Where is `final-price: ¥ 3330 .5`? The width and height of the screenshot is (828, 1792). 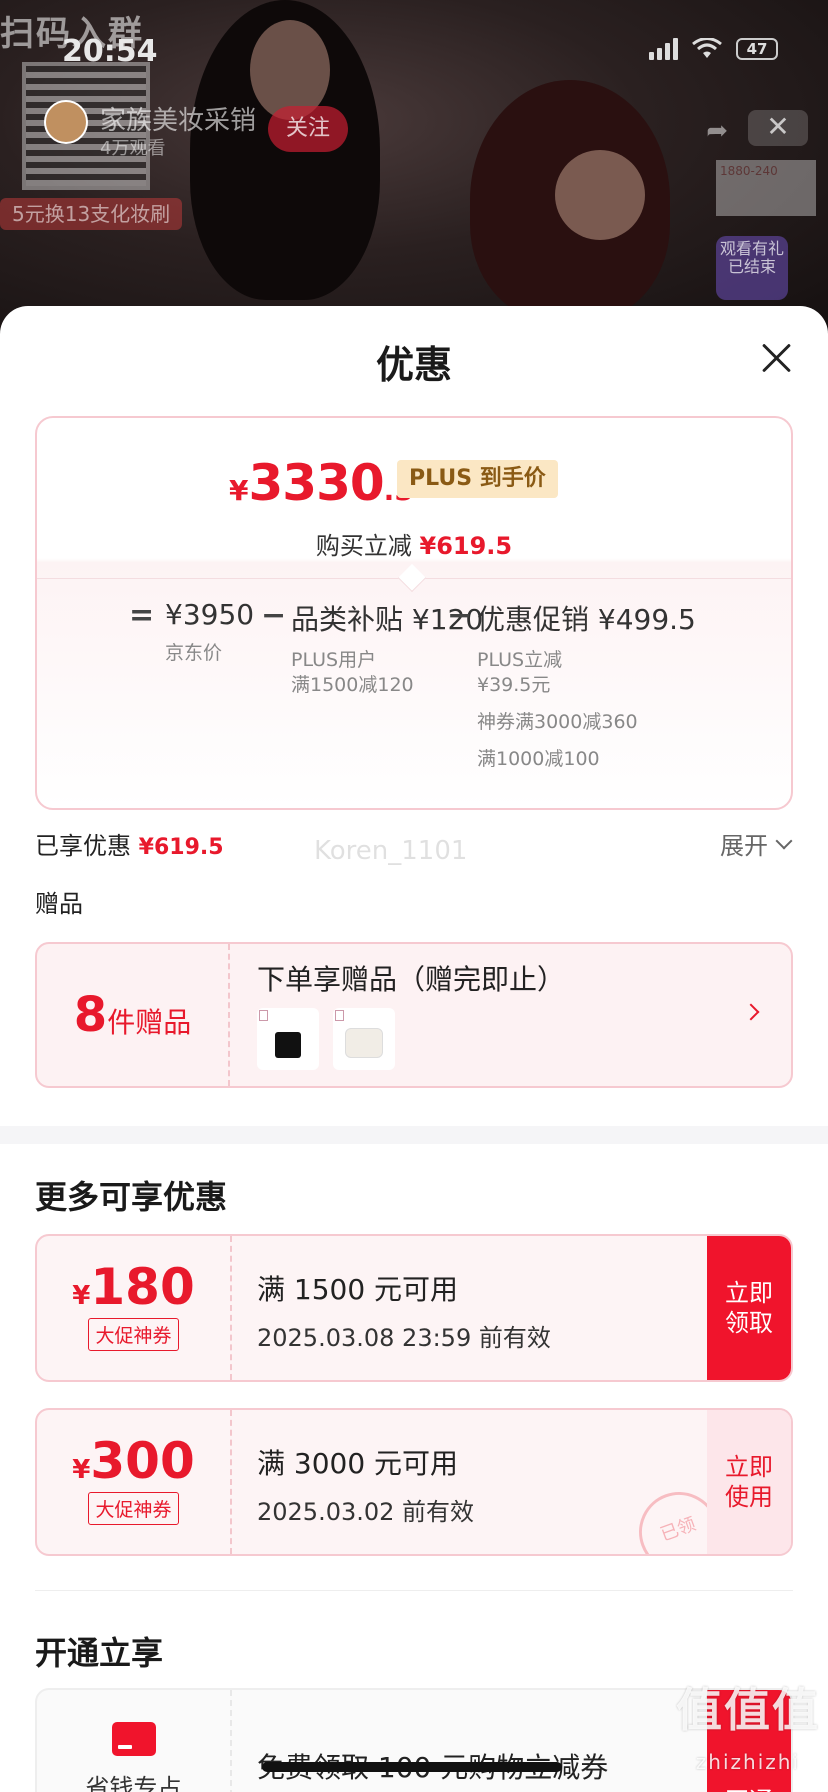
final-price: ¥ 3330 .5 is located at coordinates (321, 483).